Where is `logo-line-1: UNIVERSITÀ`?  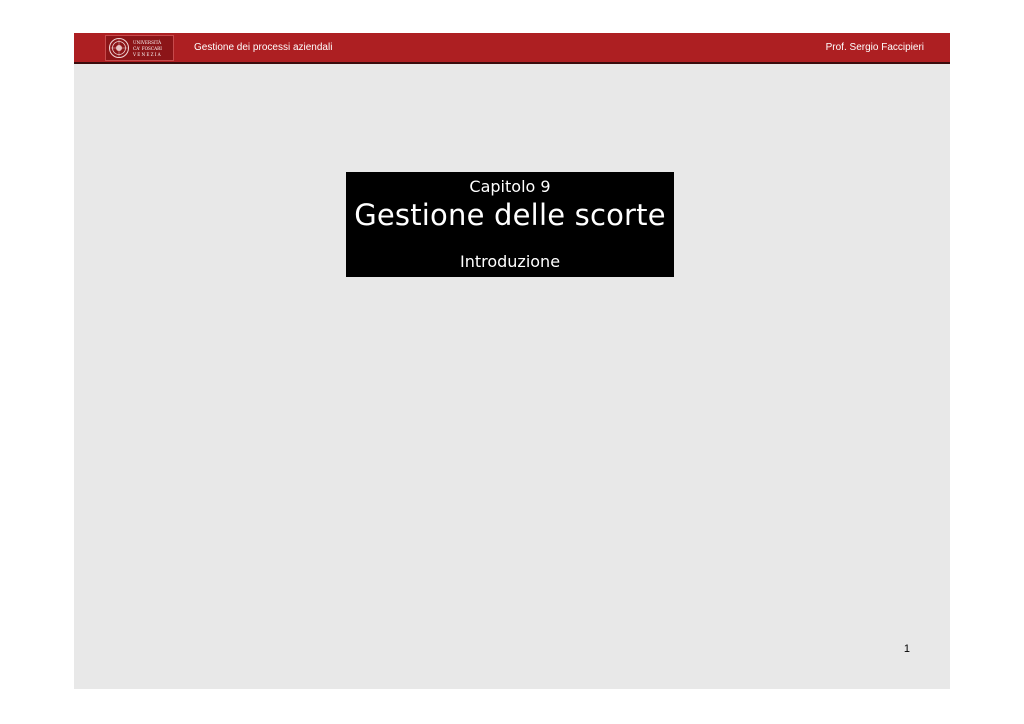 logo-line-1: UNIVERSITÀ is located at coordinates (147, 42).